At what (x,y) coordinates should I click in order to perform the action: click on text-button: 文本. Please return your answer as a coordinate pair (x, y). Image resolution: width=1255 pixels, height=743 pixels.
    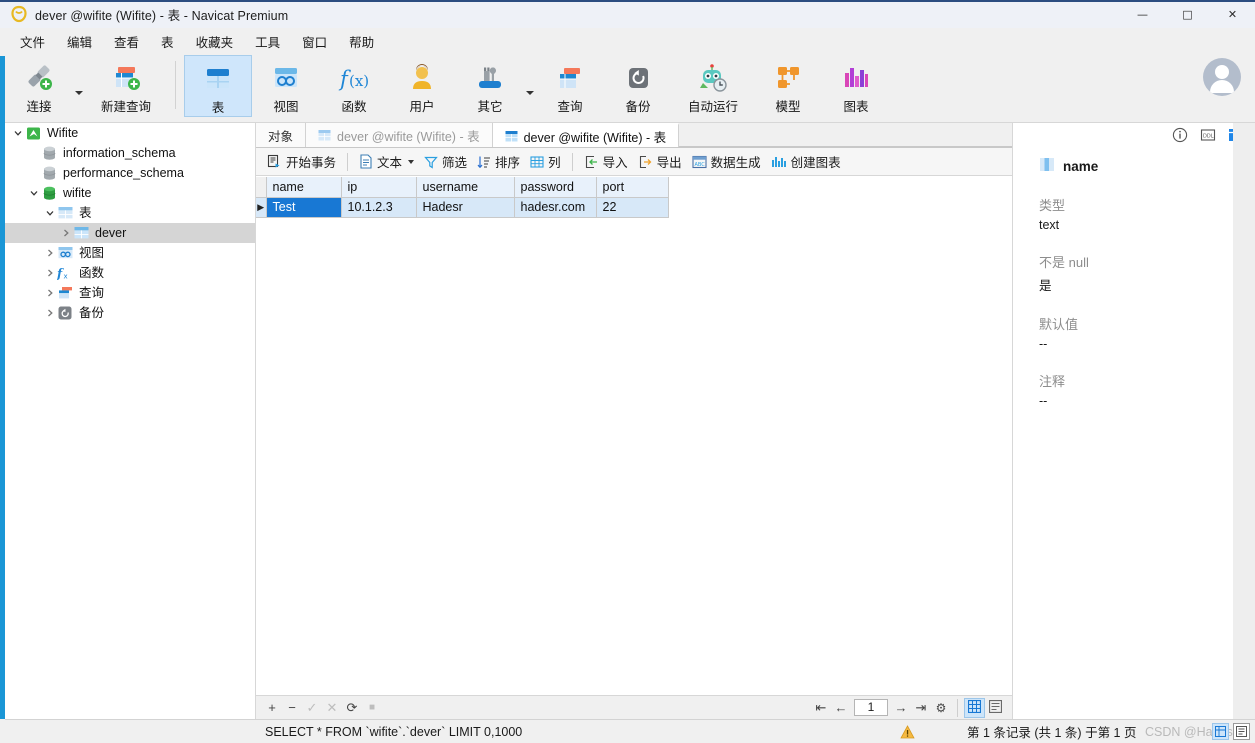
    Looking at the image, I should click on (386, 161).